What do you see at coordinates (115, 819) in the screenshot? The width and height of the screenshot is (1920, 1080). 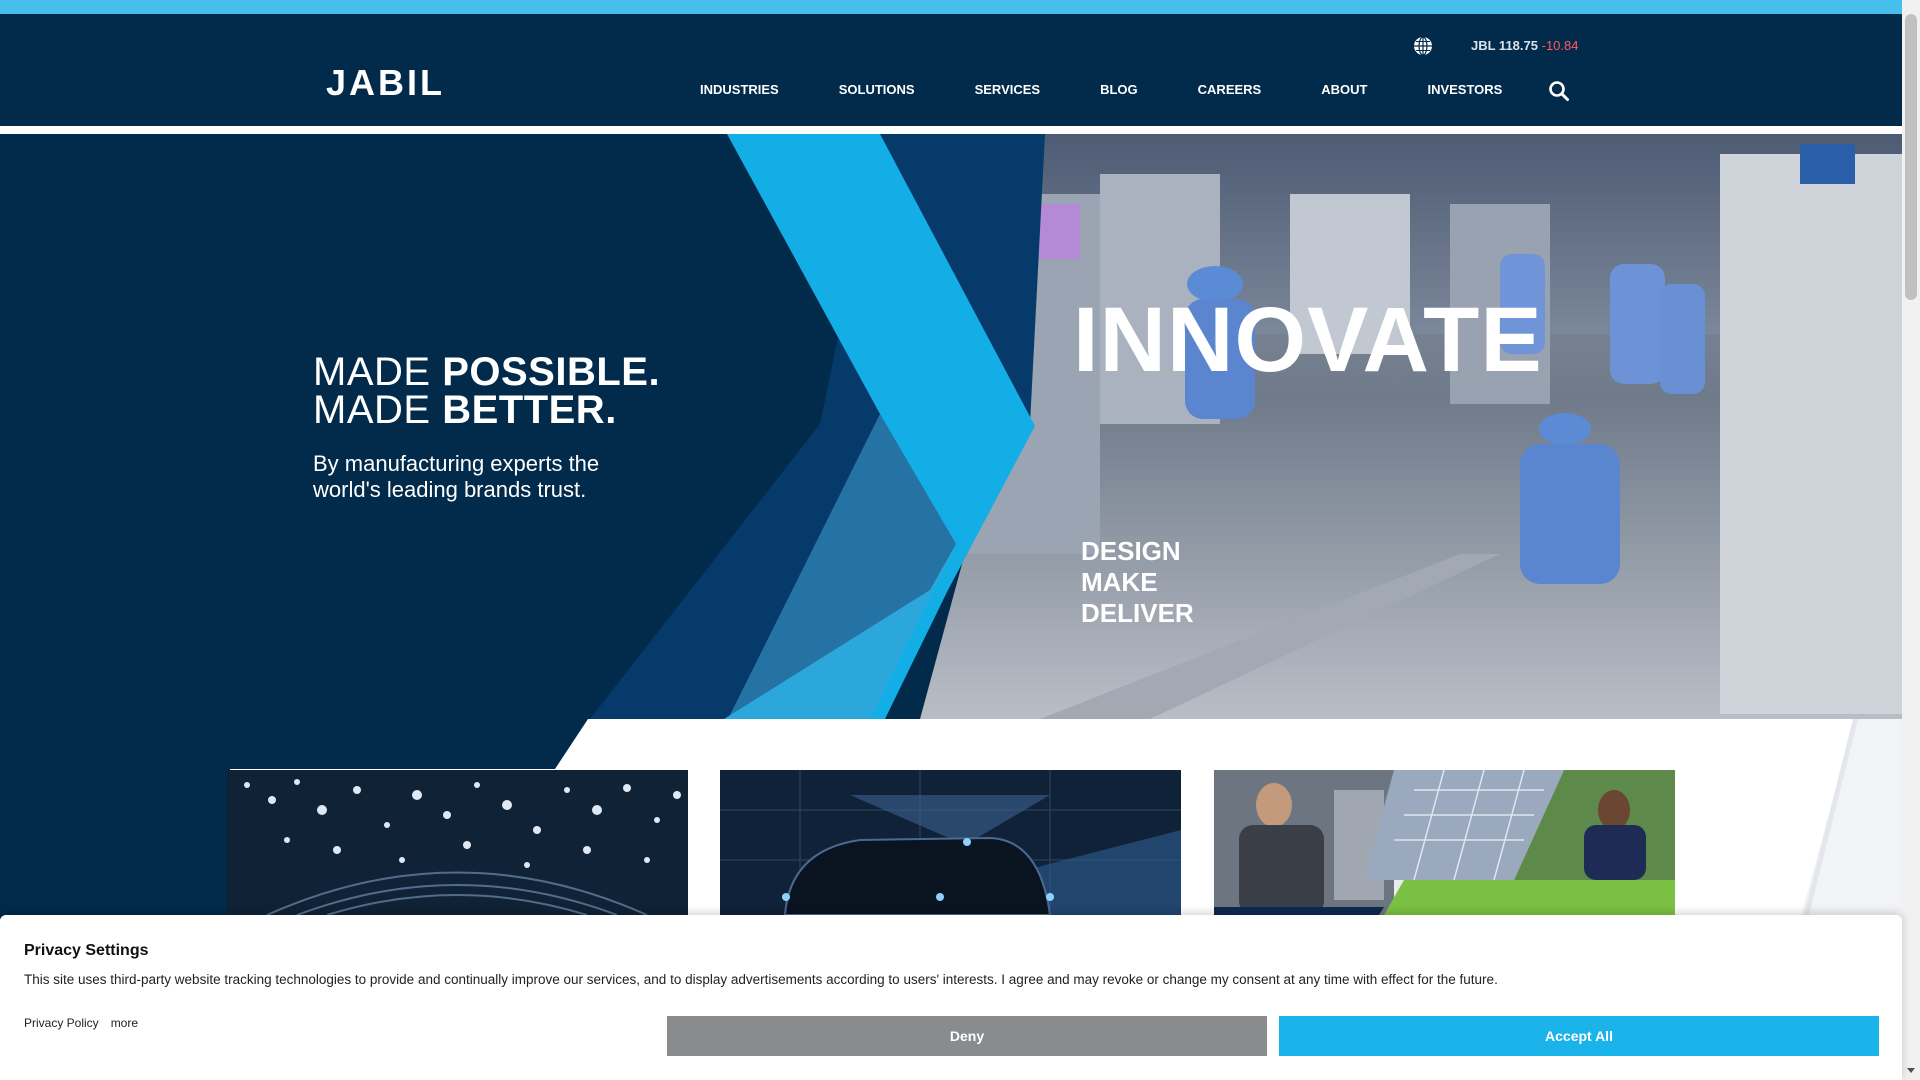 I see `left-navy-fill` at bounding box center [115, 819].